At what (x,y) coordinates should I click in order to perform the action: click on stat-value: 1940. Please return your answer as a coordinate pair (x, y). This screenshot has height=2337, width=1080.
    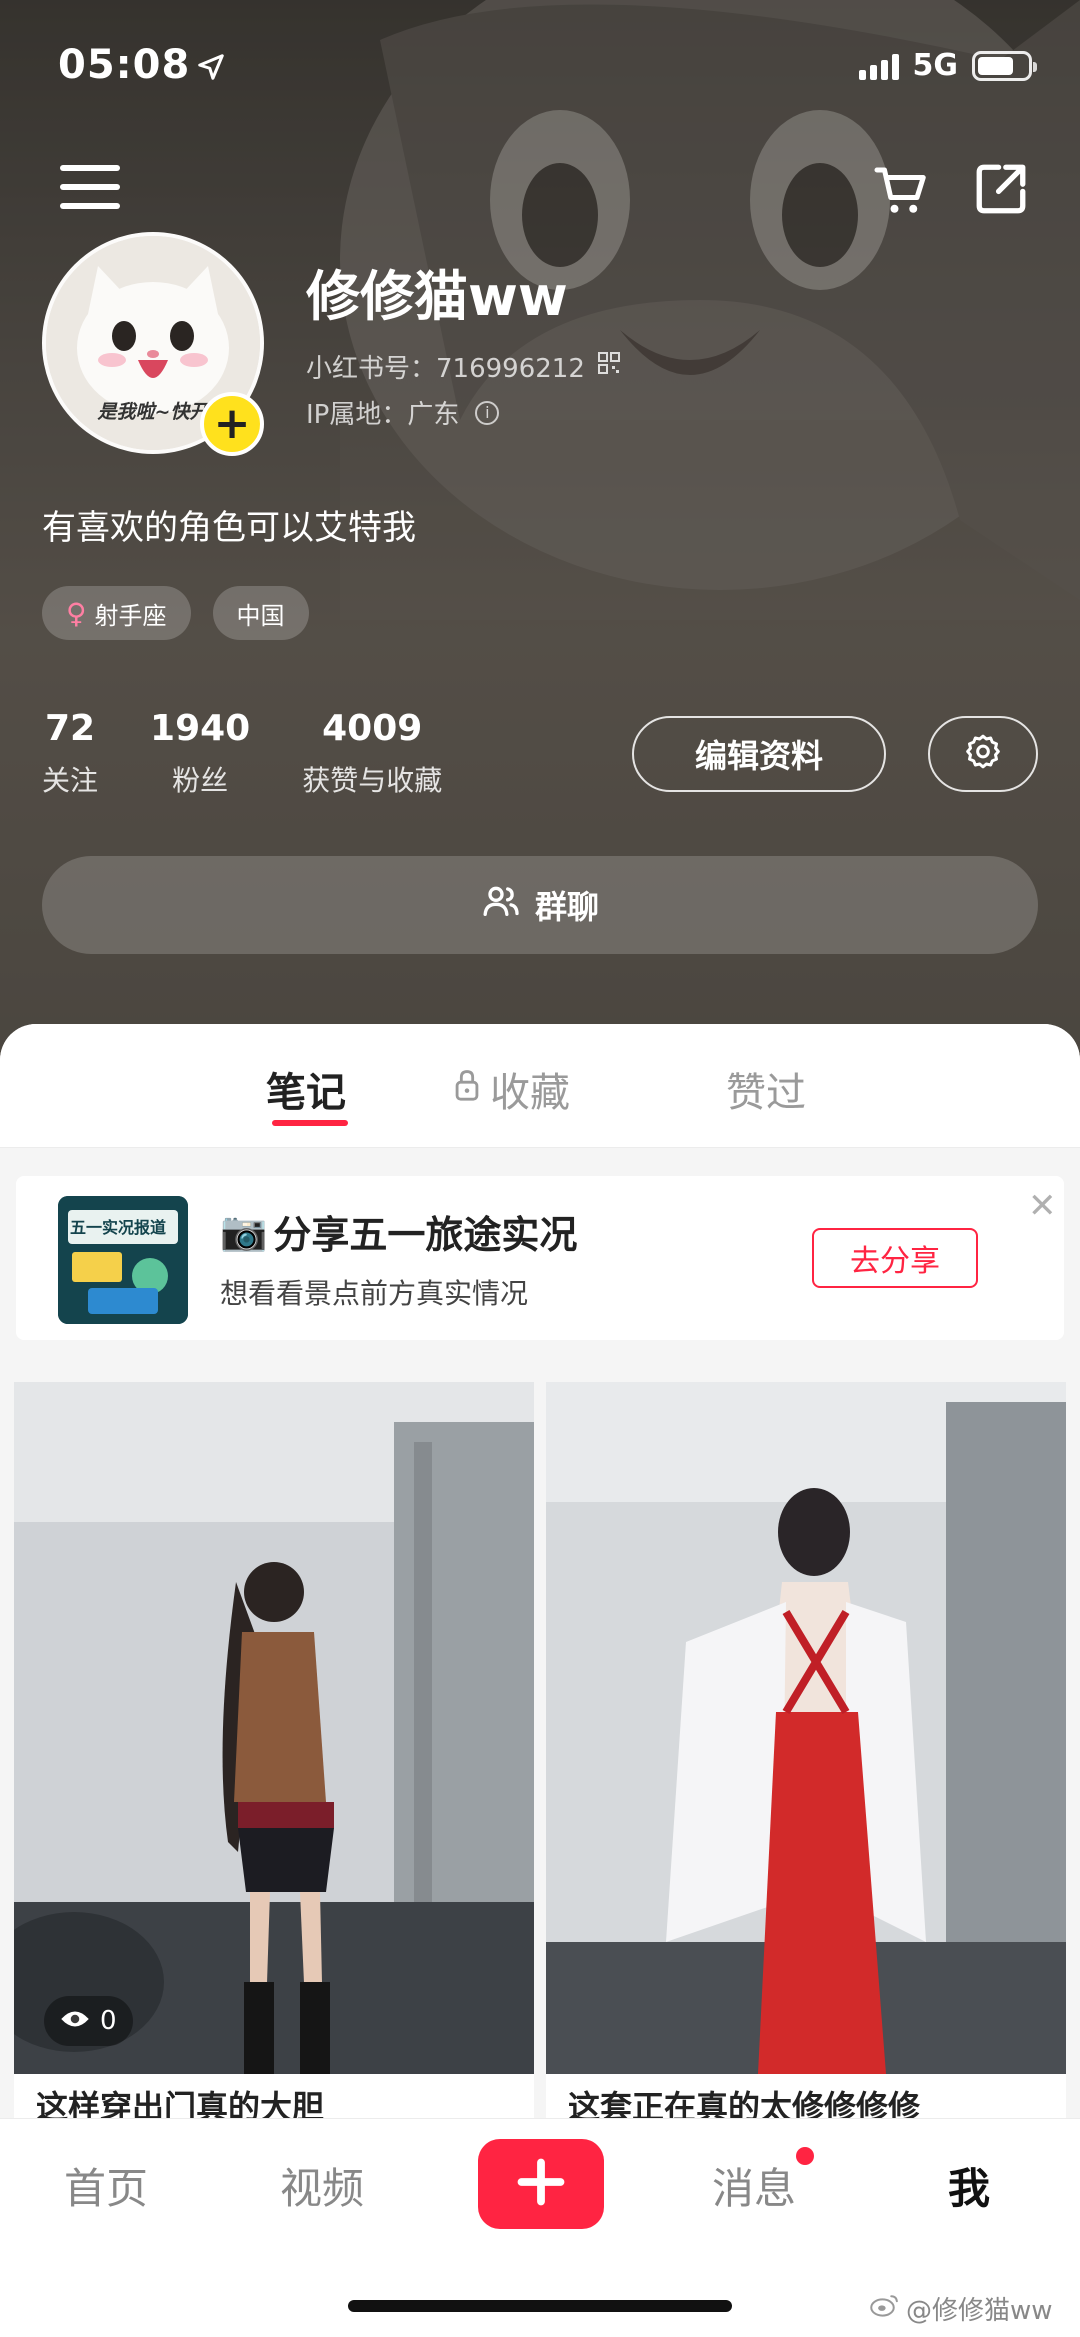
    Looking at the image, I should click on (200, 728).